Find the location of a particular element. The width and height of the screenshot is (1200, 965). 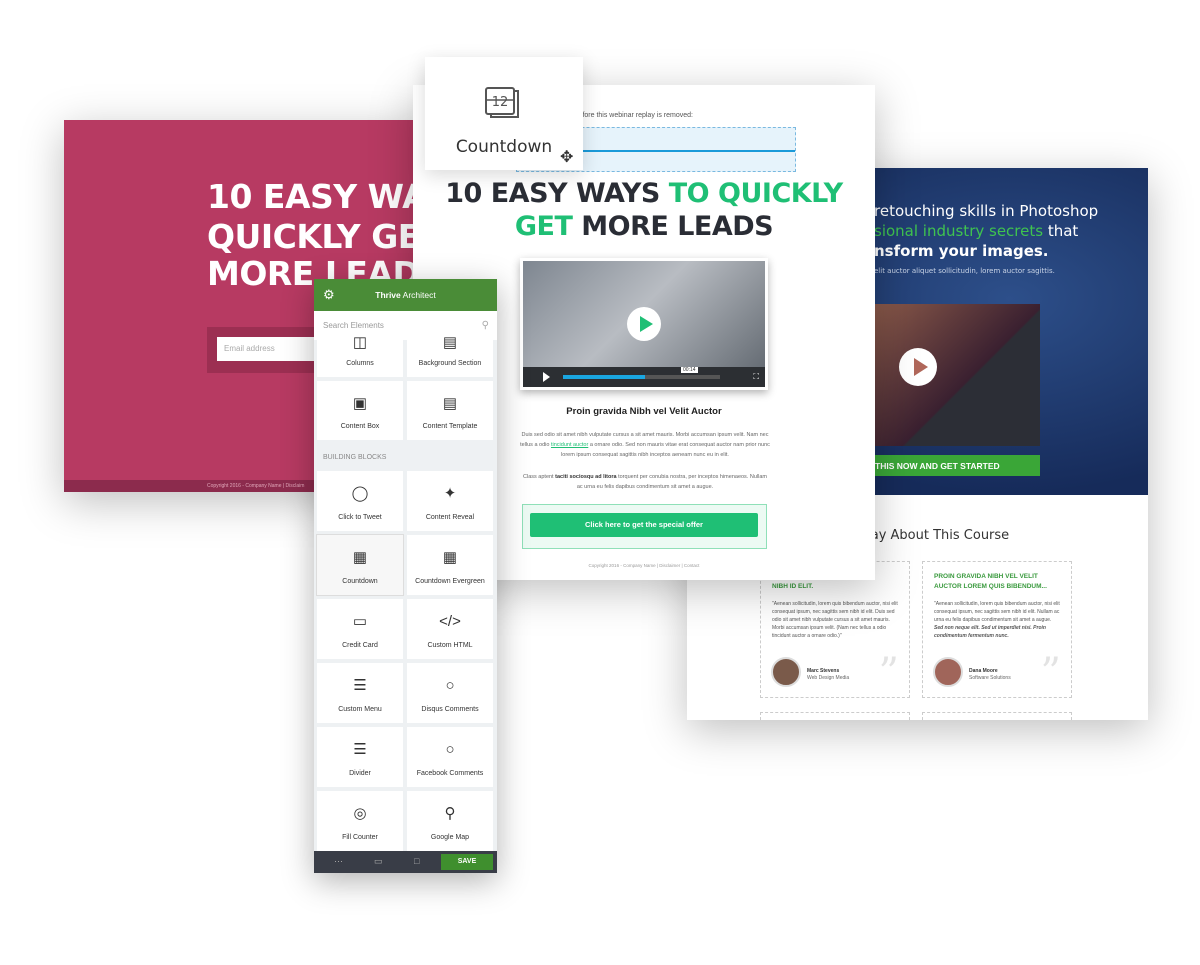

content-reveal-icon: ✦ is located at coordinates (450, 493).